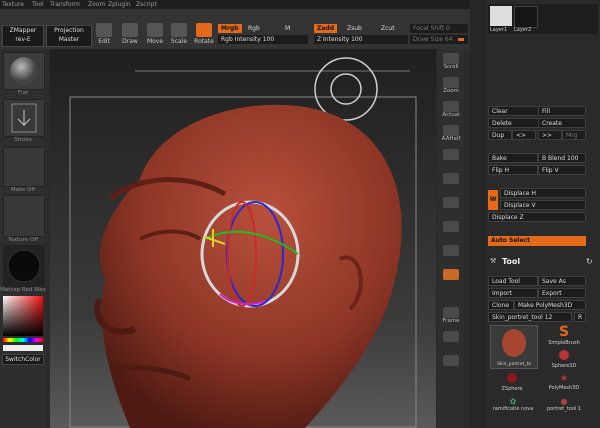 This screenshot has height=428, width=600. Describe the element at coordinates (512, 382) in the screenshot. I see `zsphere-thumb: ZSphere` at that location.